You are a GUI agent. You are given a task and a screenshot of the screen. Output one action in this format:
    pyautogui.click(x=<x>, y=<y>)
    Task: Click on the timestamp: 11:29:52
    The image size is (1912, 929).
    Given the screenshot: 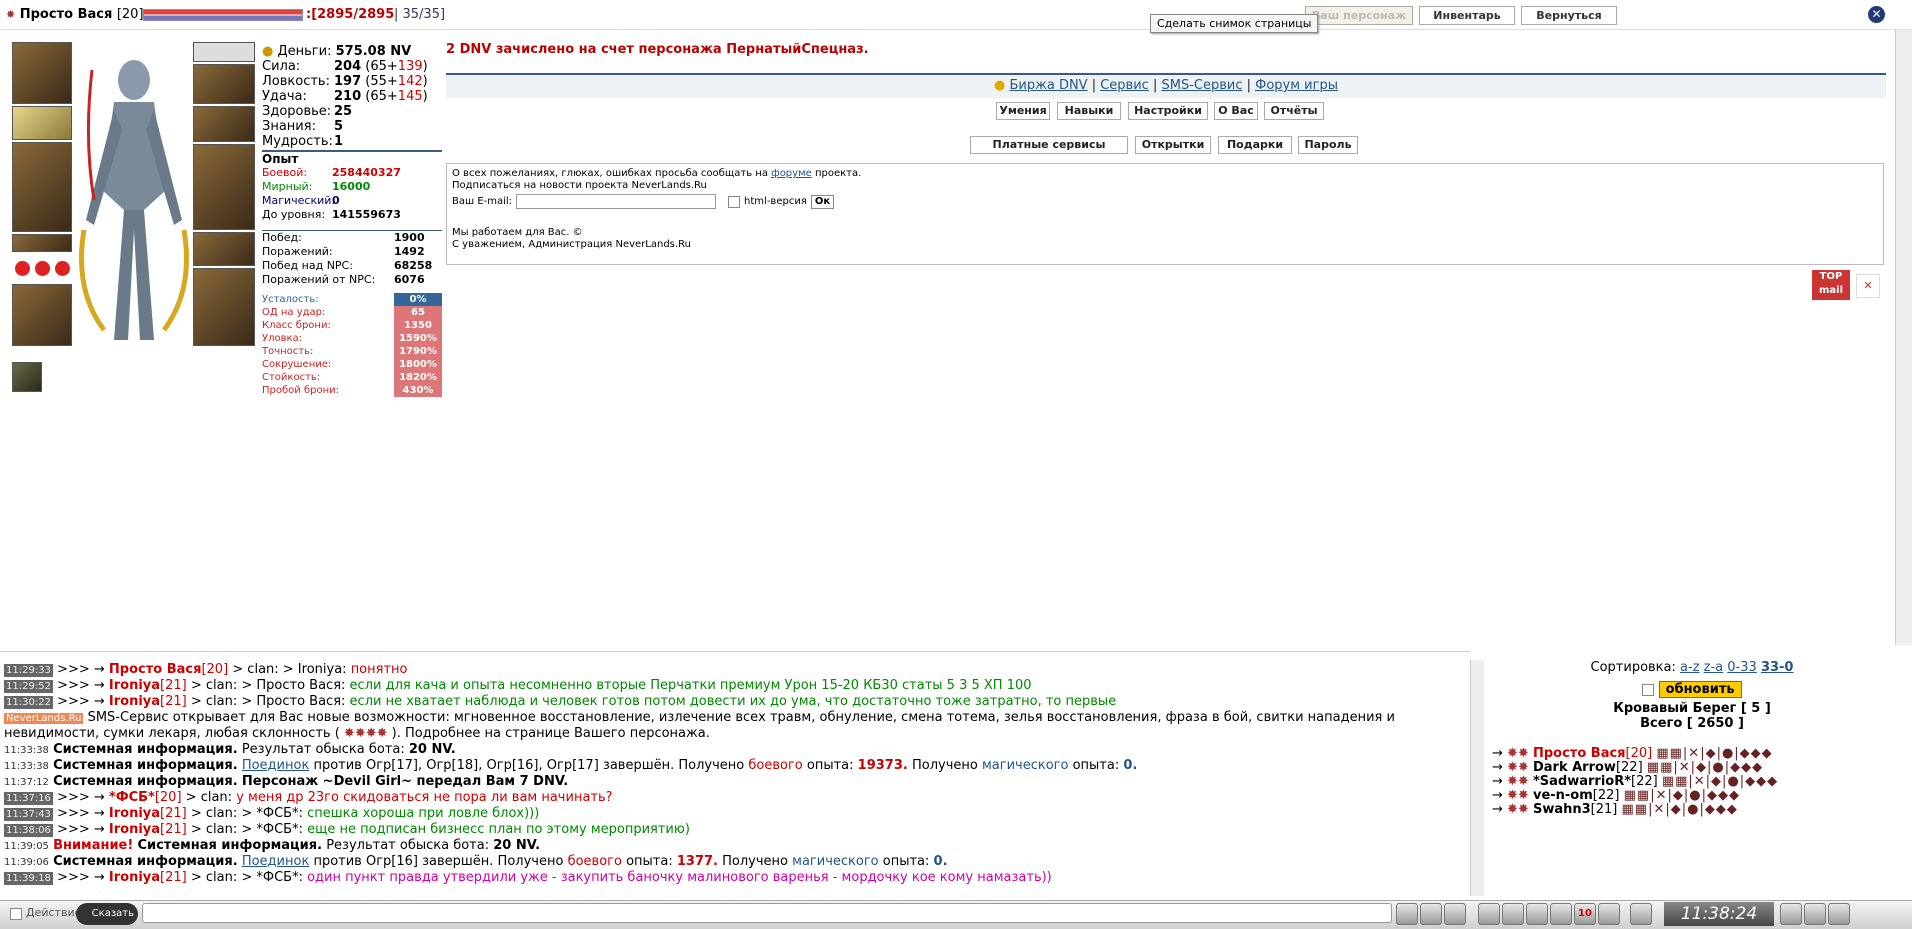 What is the action you would take?
    pyautogui.click(x=28, y=686)
    